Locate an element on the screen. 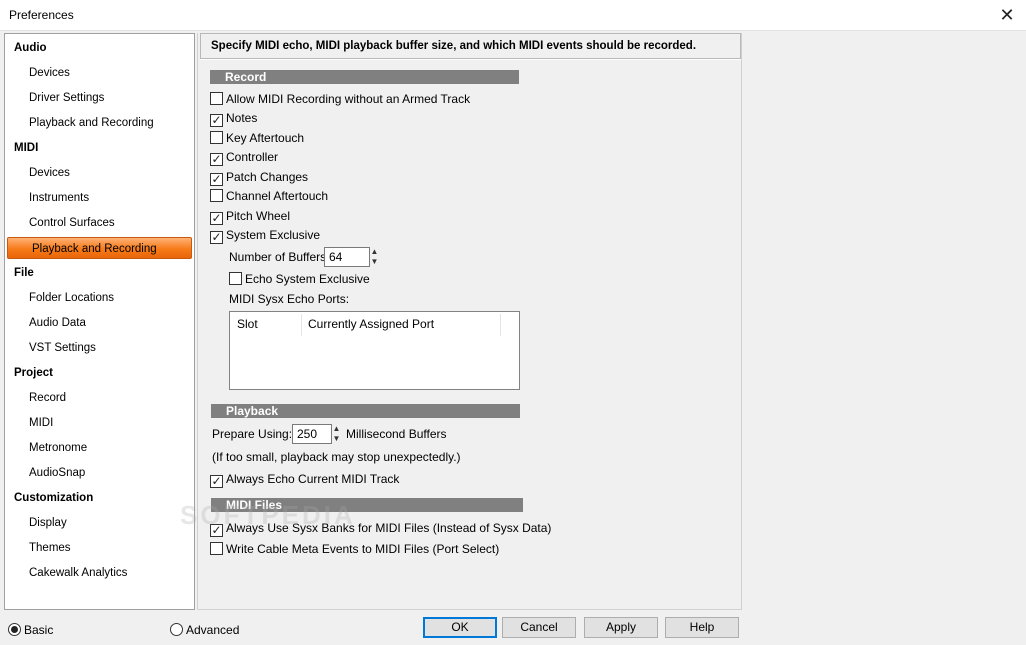 Image resolution: width=1026 pixels, height=645 pixels. always-echo-checkbox: ✓ Always Echo Current MIDI Track is located at coordinates (305, 479).